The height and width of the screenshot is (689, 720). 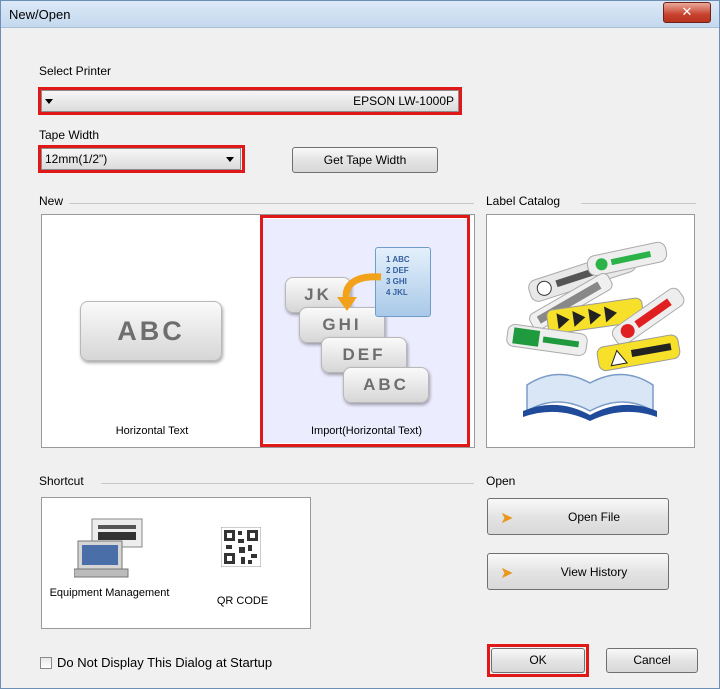 I want to click on equipment-management-icon, so click(x=108, y=548).